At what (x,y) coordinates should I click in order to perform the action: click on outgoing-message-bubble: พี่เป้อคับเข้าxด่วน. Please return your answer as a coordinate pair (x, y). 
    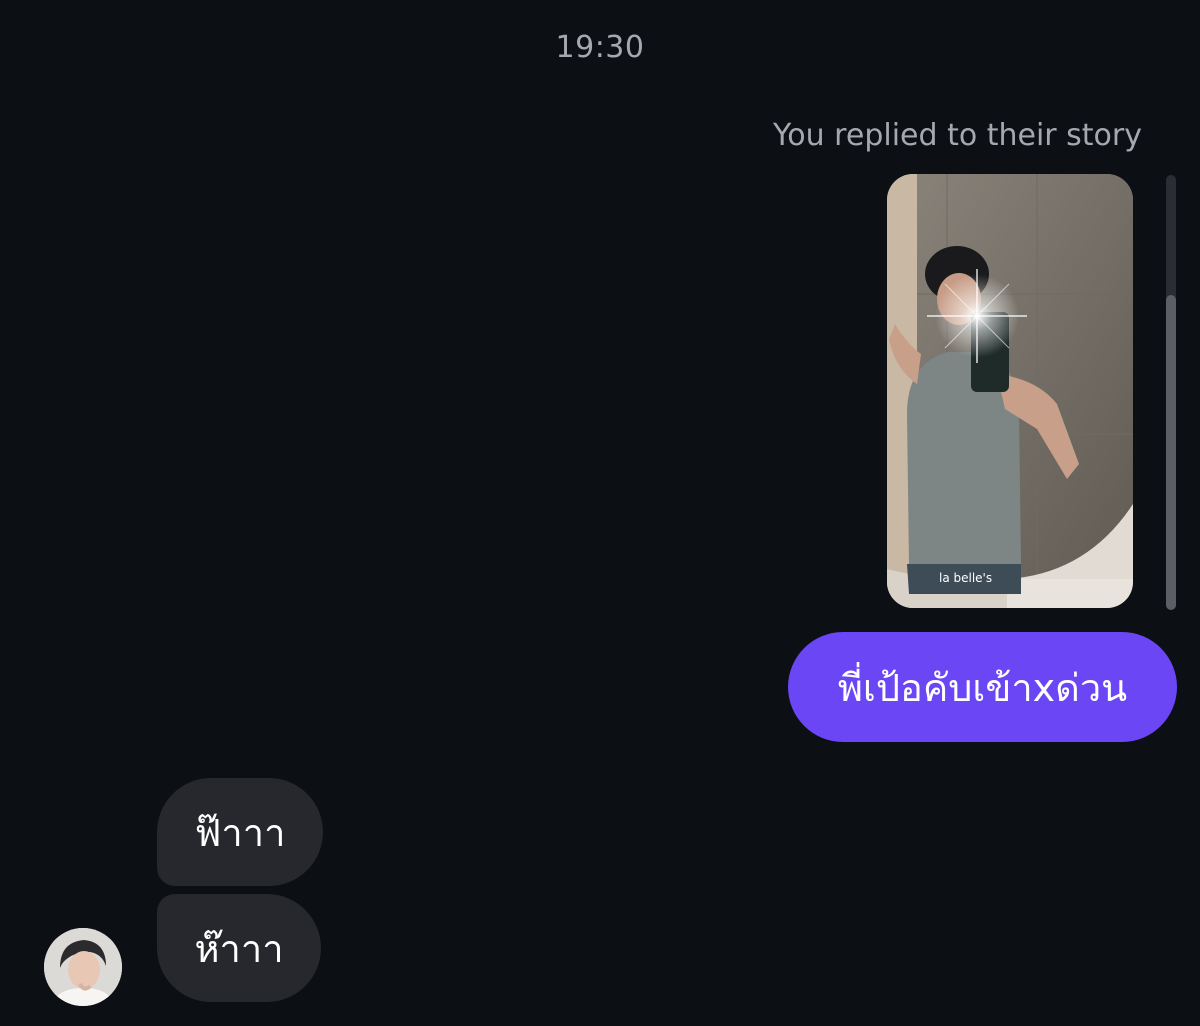
    Looking at the image, I should click on (982, 687).